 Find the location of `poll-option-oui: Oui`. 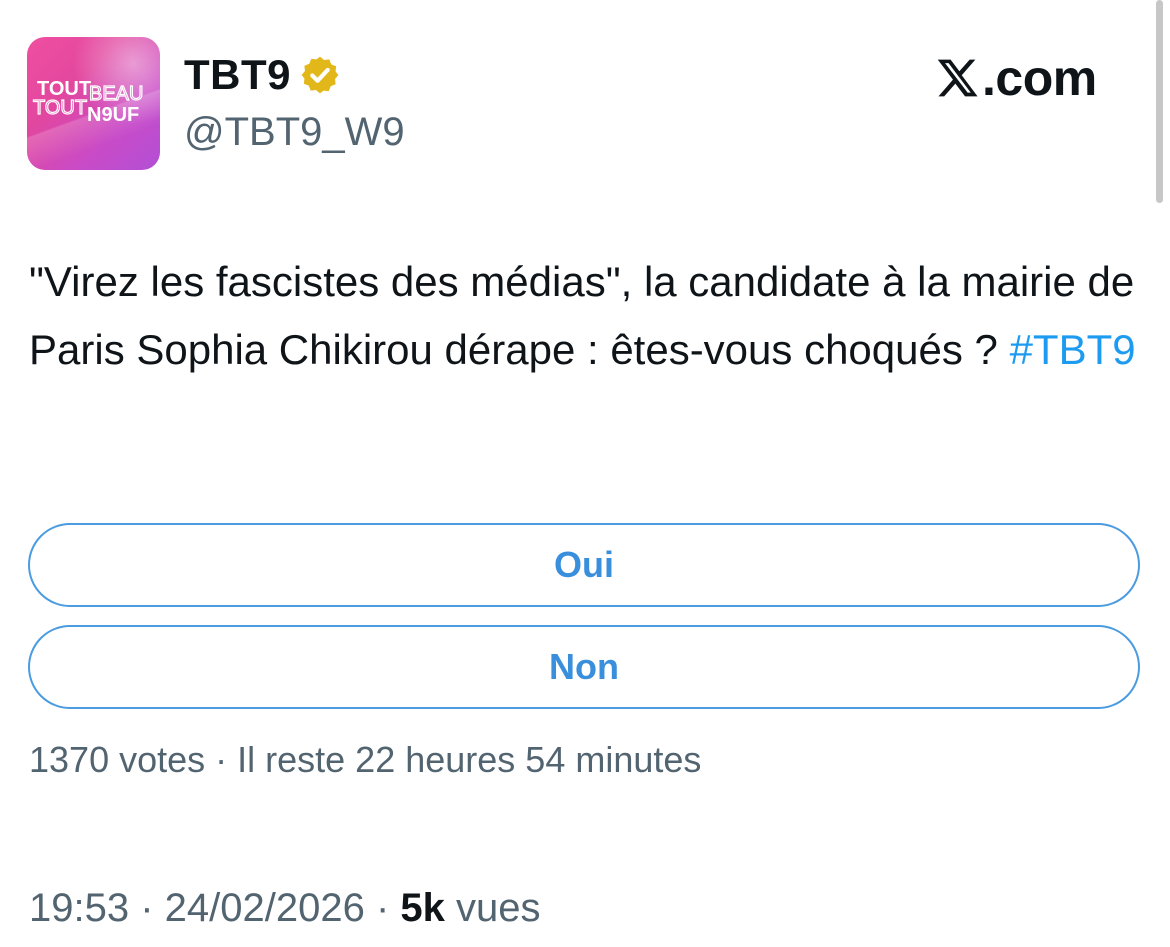

poll-option-oui: Oui is located at coordinates (584, 565).